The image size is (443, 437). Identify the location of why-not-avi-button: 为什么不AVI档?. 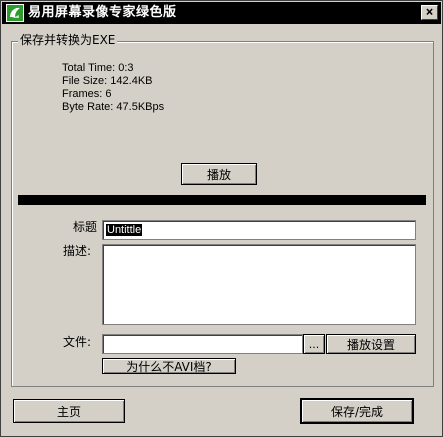
(169, 366).